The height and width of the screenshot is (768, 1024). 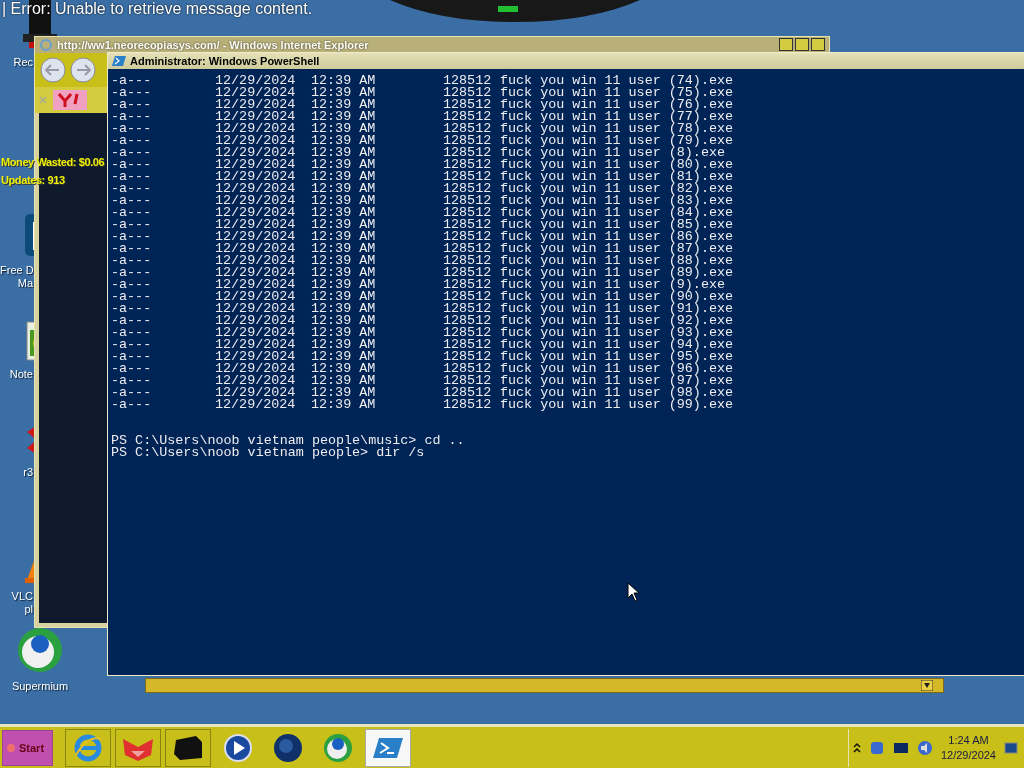 I want to click on maximize-button, so click(x=802, y=44).